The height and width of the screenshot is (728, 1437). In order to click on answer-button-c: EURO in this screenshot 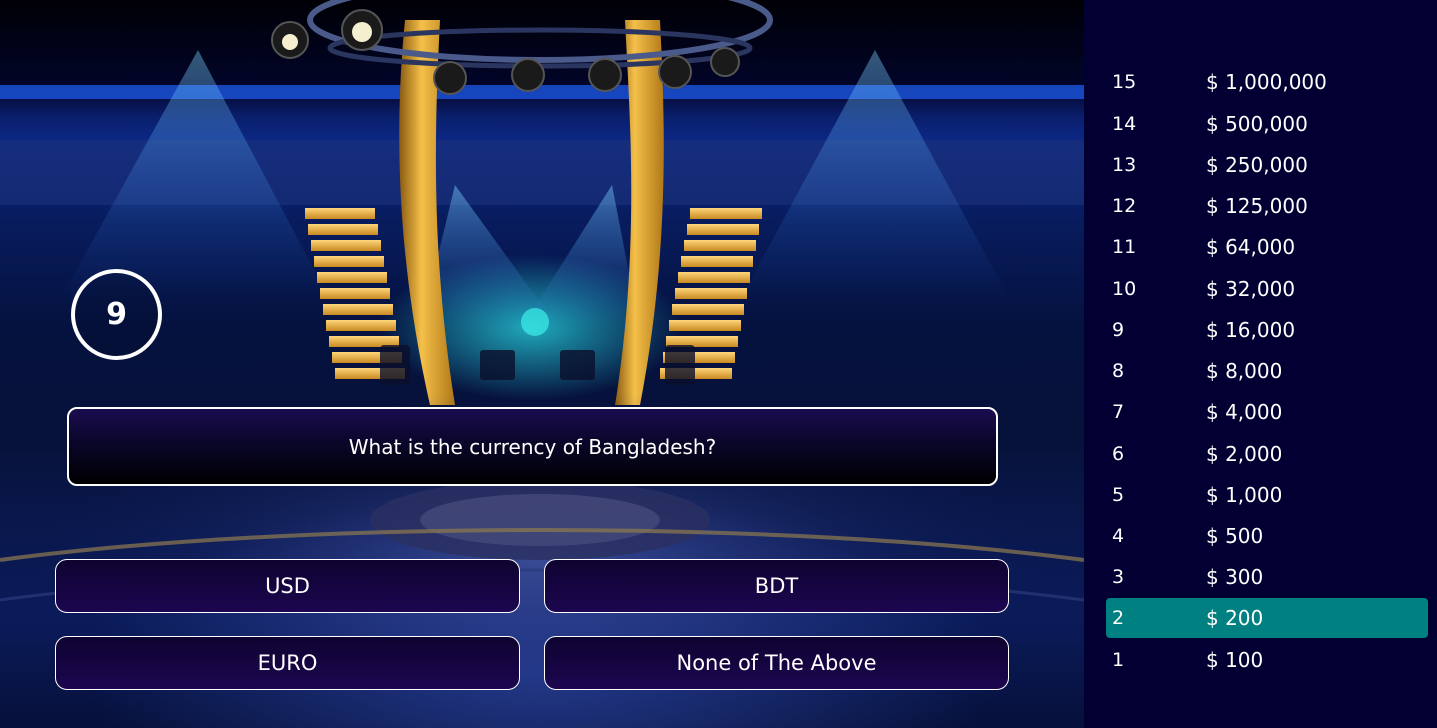, I will do `click(287, 663)`.